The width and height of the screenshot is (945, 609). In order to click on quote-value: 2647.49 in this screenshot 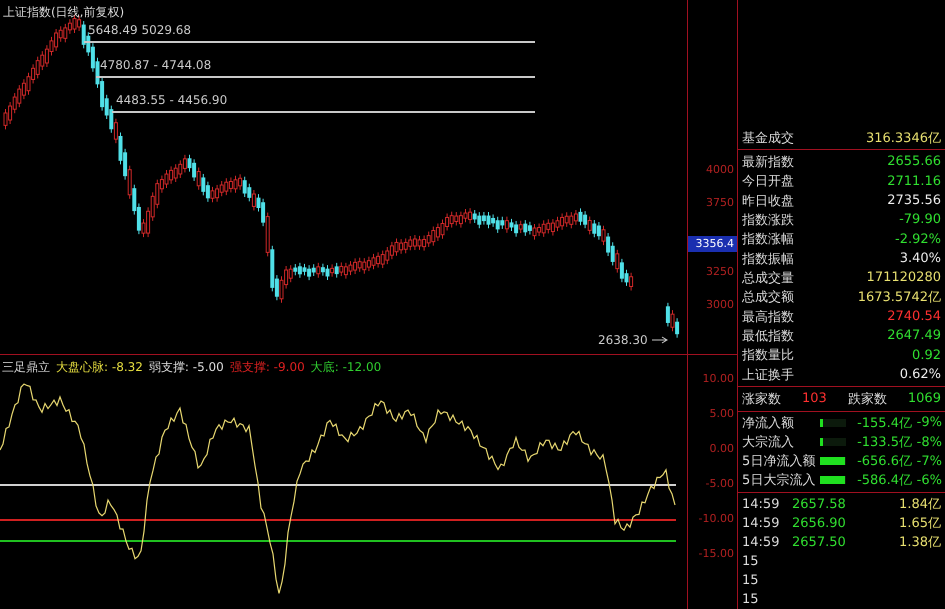, I will do `click(914, 336)`.